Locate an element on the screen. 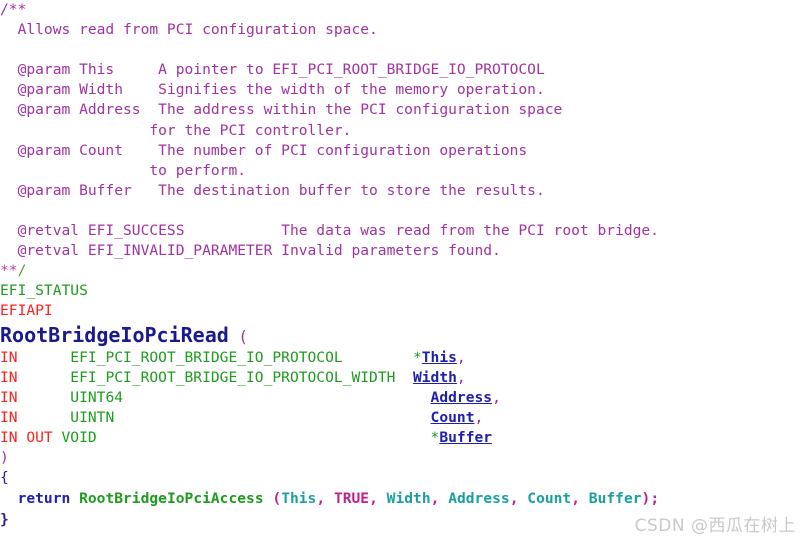 Image resolution: width=804 pixels, height=542 pixels. open-paren is located at coordinates (234, 336).